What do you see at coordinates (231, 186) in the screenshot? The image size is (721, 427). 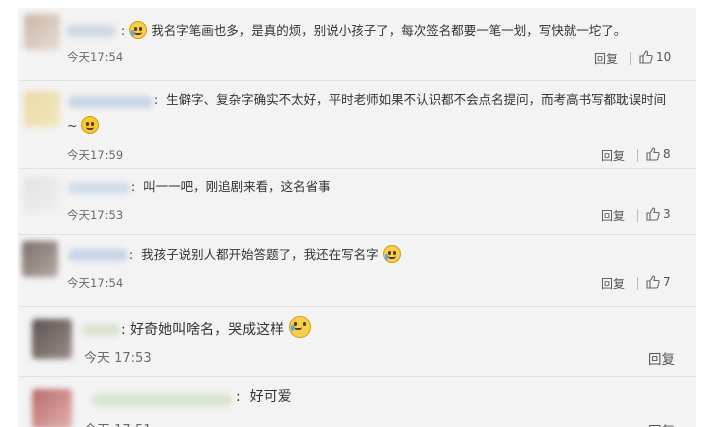 I see `comment-text: : 叫一一吧，刚追剧来看，这名省事` at bounding box center [231, 186].